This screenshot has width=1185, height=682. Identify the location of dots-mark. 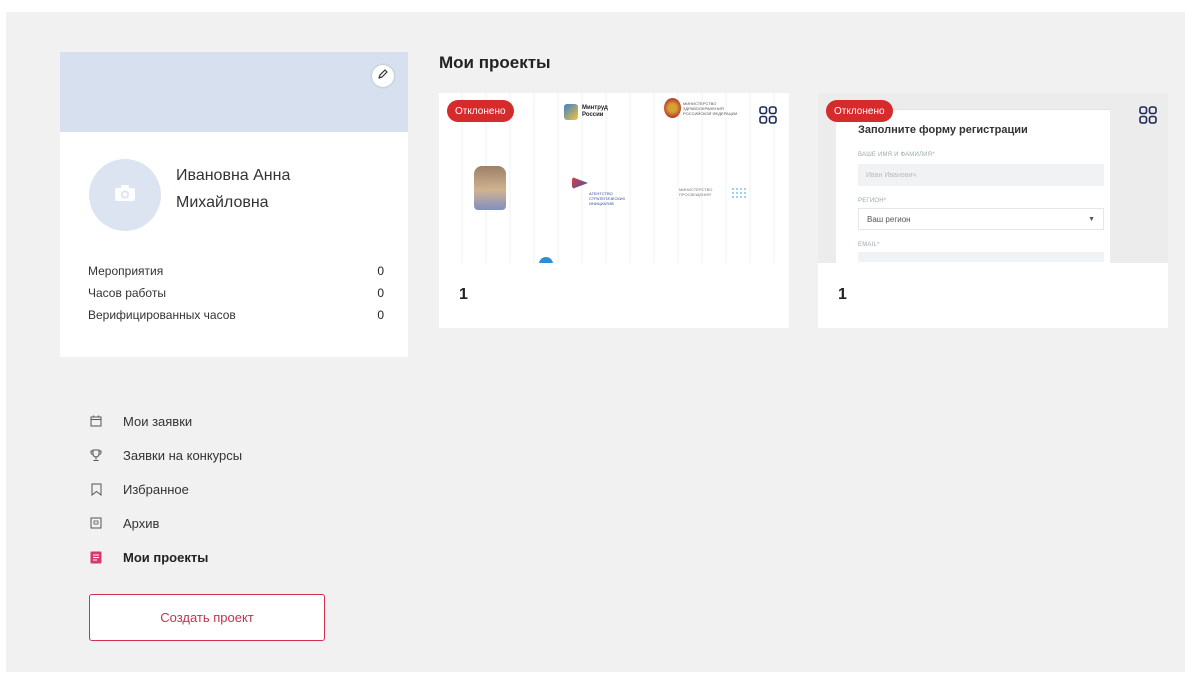
(739, 193).